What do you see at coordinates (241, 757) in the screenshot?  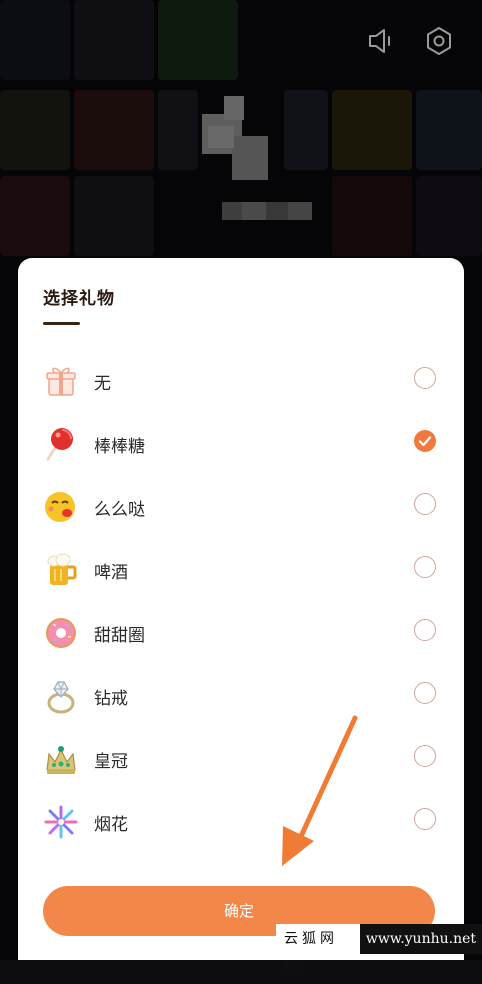 I see `gift-option-crown: 皇冠` at bounding box center [241, 757].